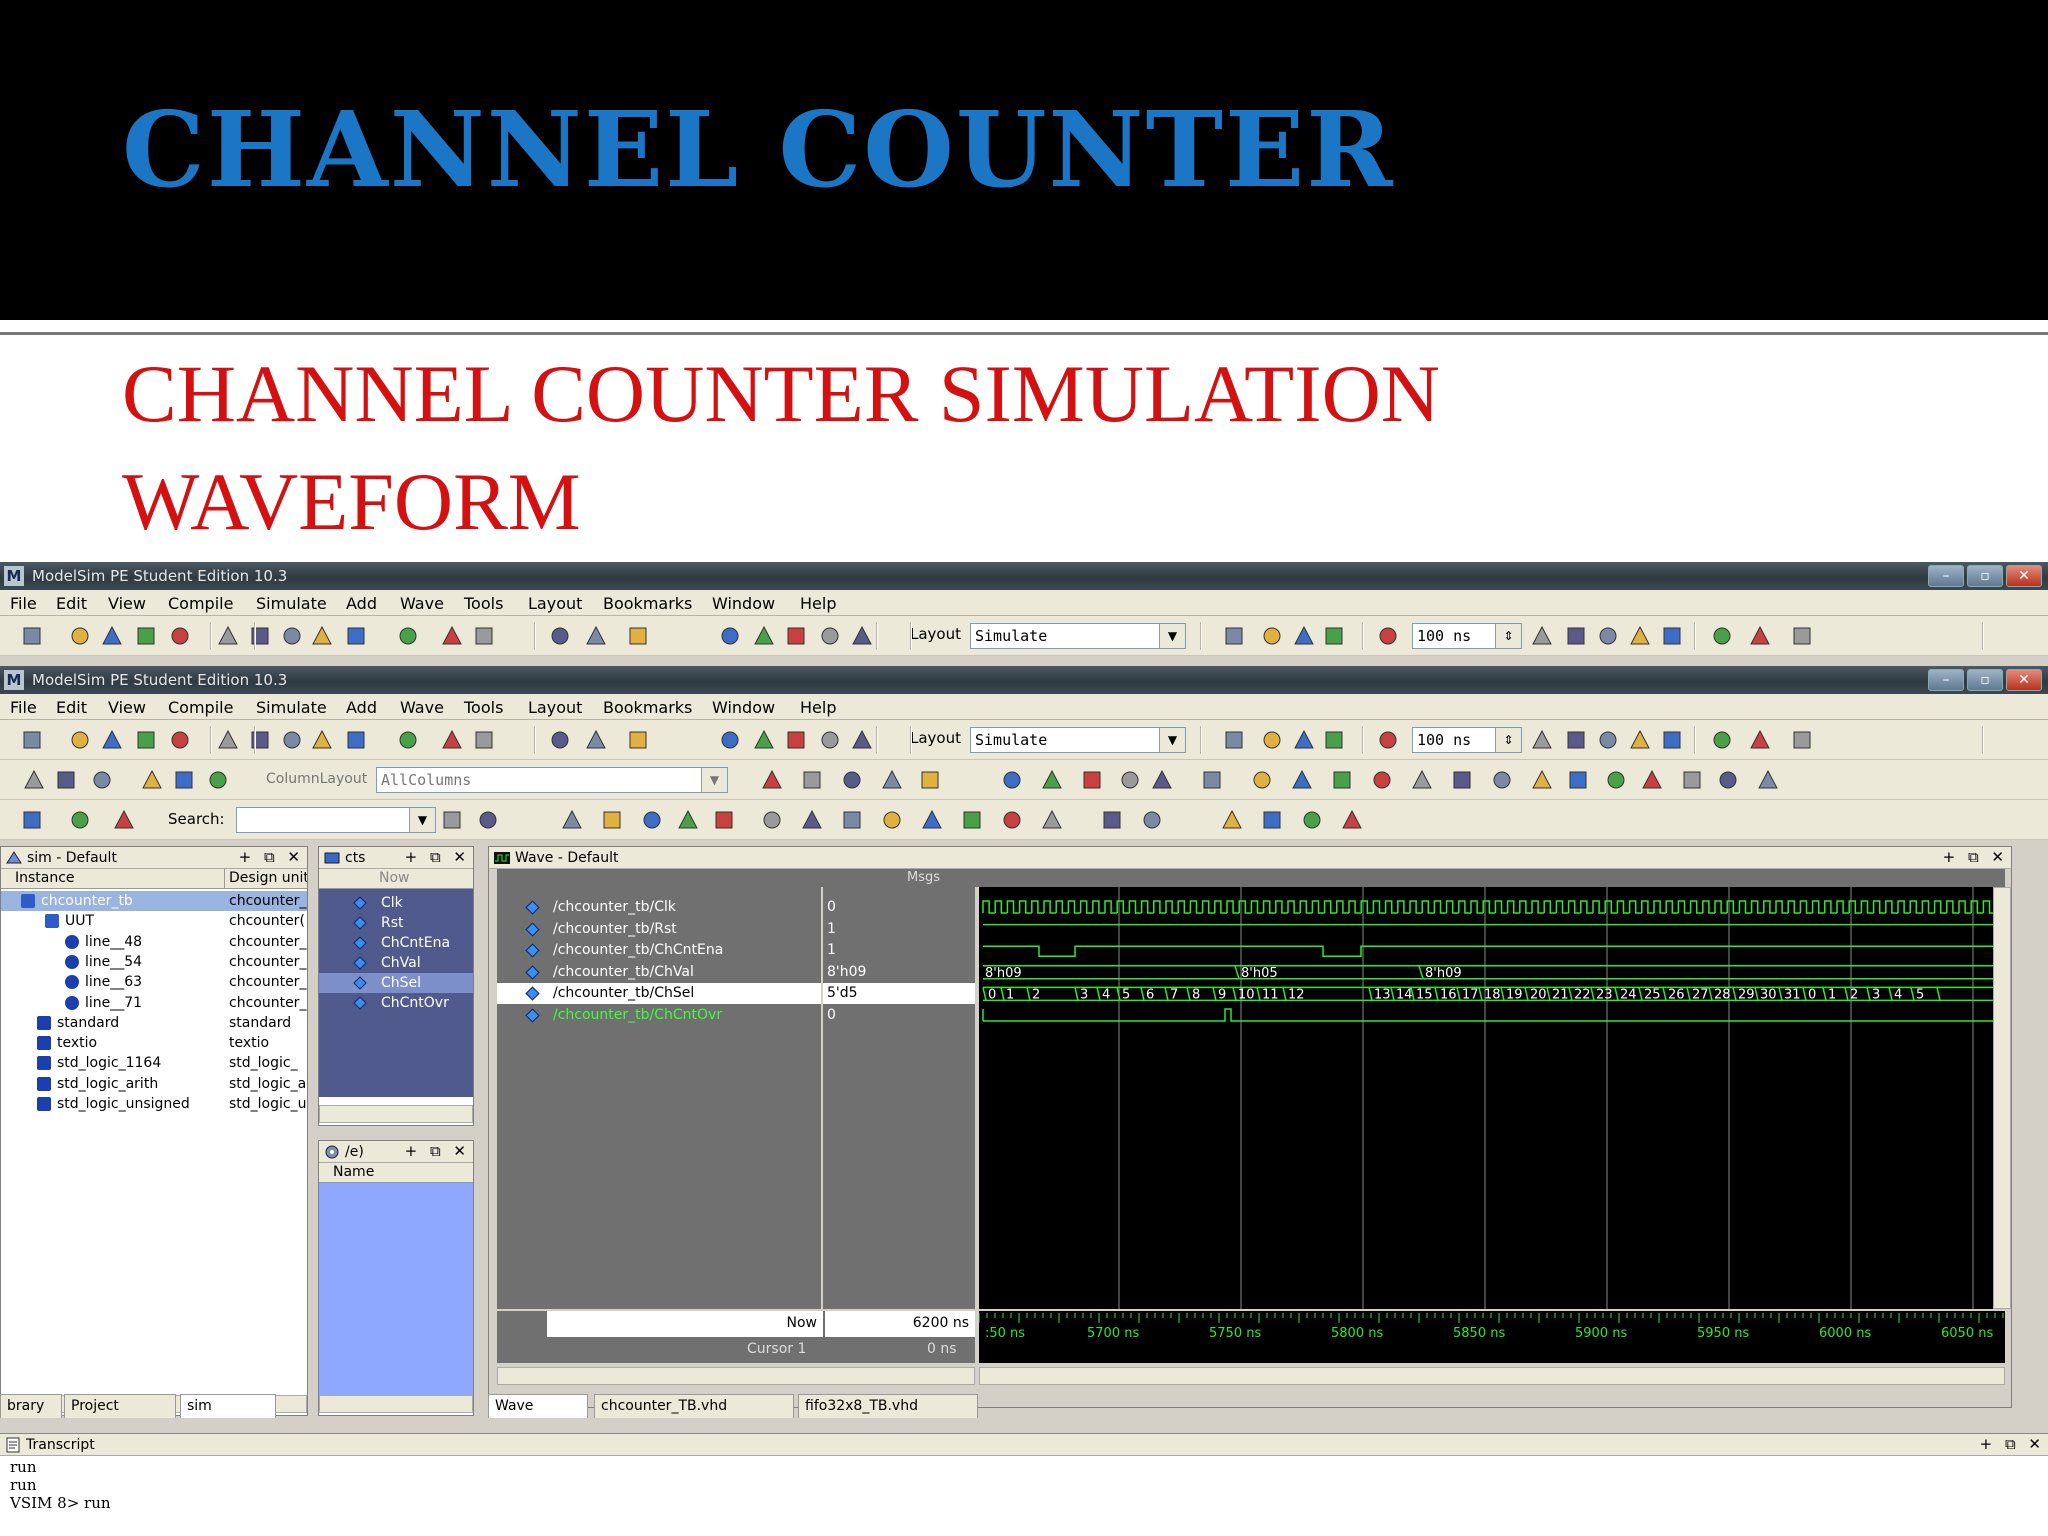  What do you see at coordinates (154, 1104) in the screenshot?
I see `sim-tree-row: std_logic_unsigned std_logic_u` at bounding box center [154, 1104].